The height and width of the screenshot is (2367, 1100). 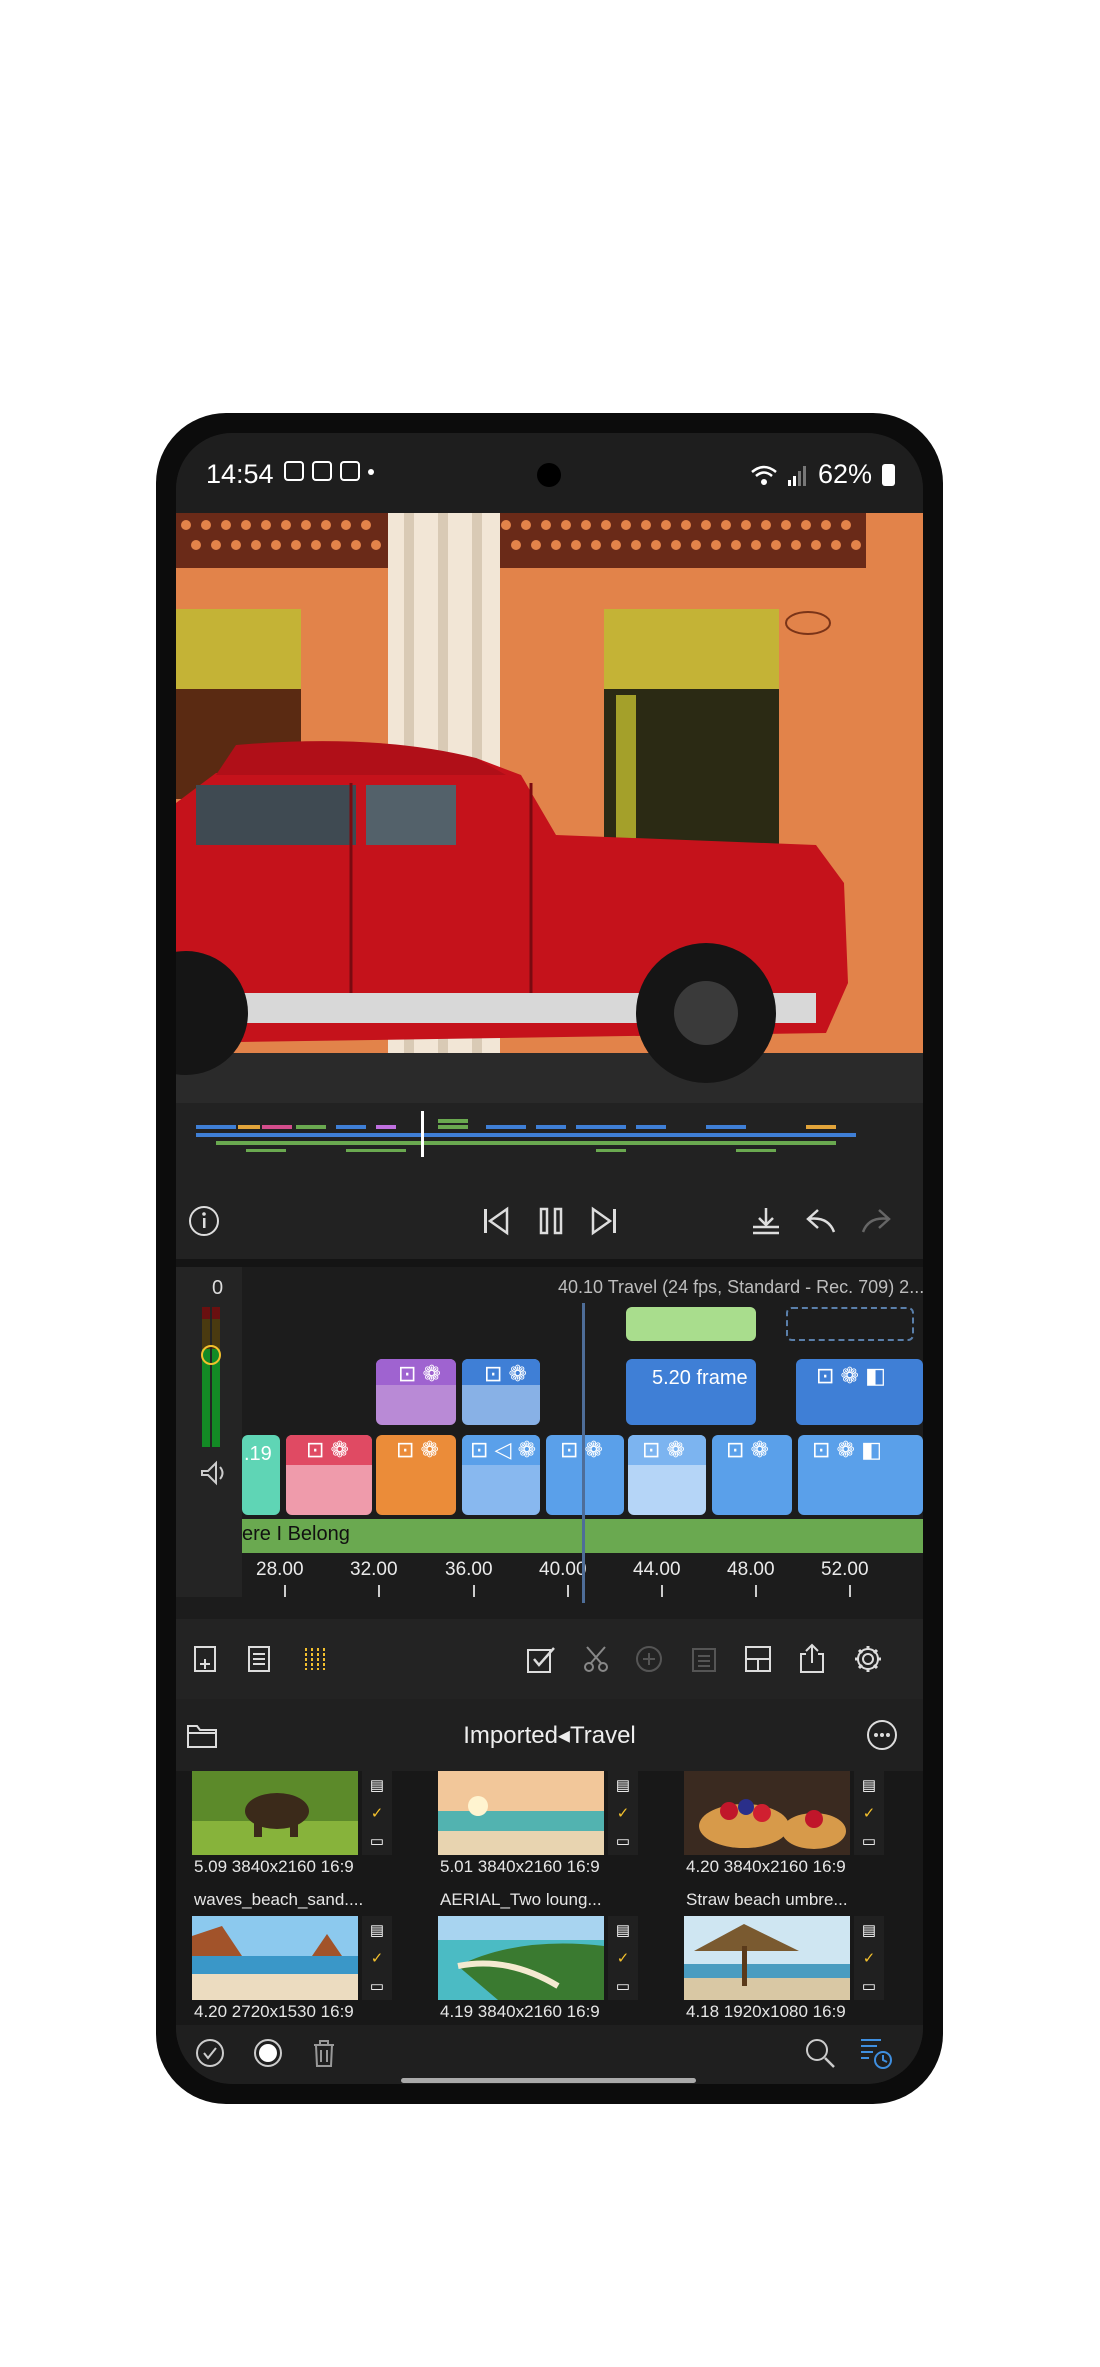 What do you see at coordinates (280, 1569) in the screenshot?
I see `ruler-label: 28.00` at bounding box center [280, 1569].